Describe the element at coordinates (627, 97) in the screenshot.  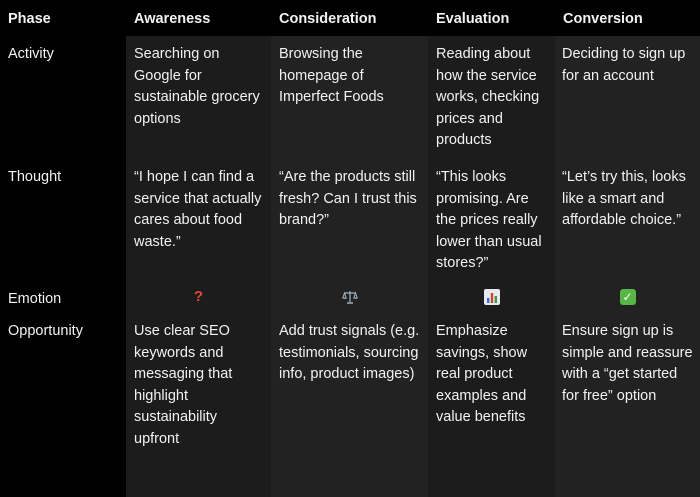
I see `activity-conversion-cell: Deciding to sign up for an account` at that location.